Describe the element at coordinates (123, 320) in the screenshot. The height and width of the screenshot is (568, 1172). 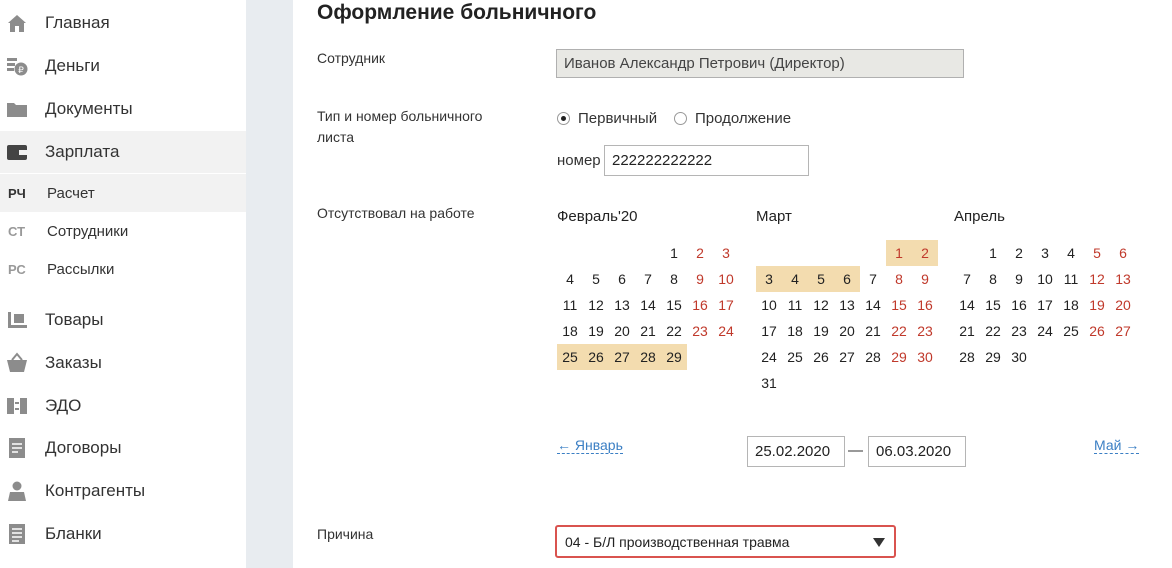
I see `sidebar-item-goods: Товары` at that location.